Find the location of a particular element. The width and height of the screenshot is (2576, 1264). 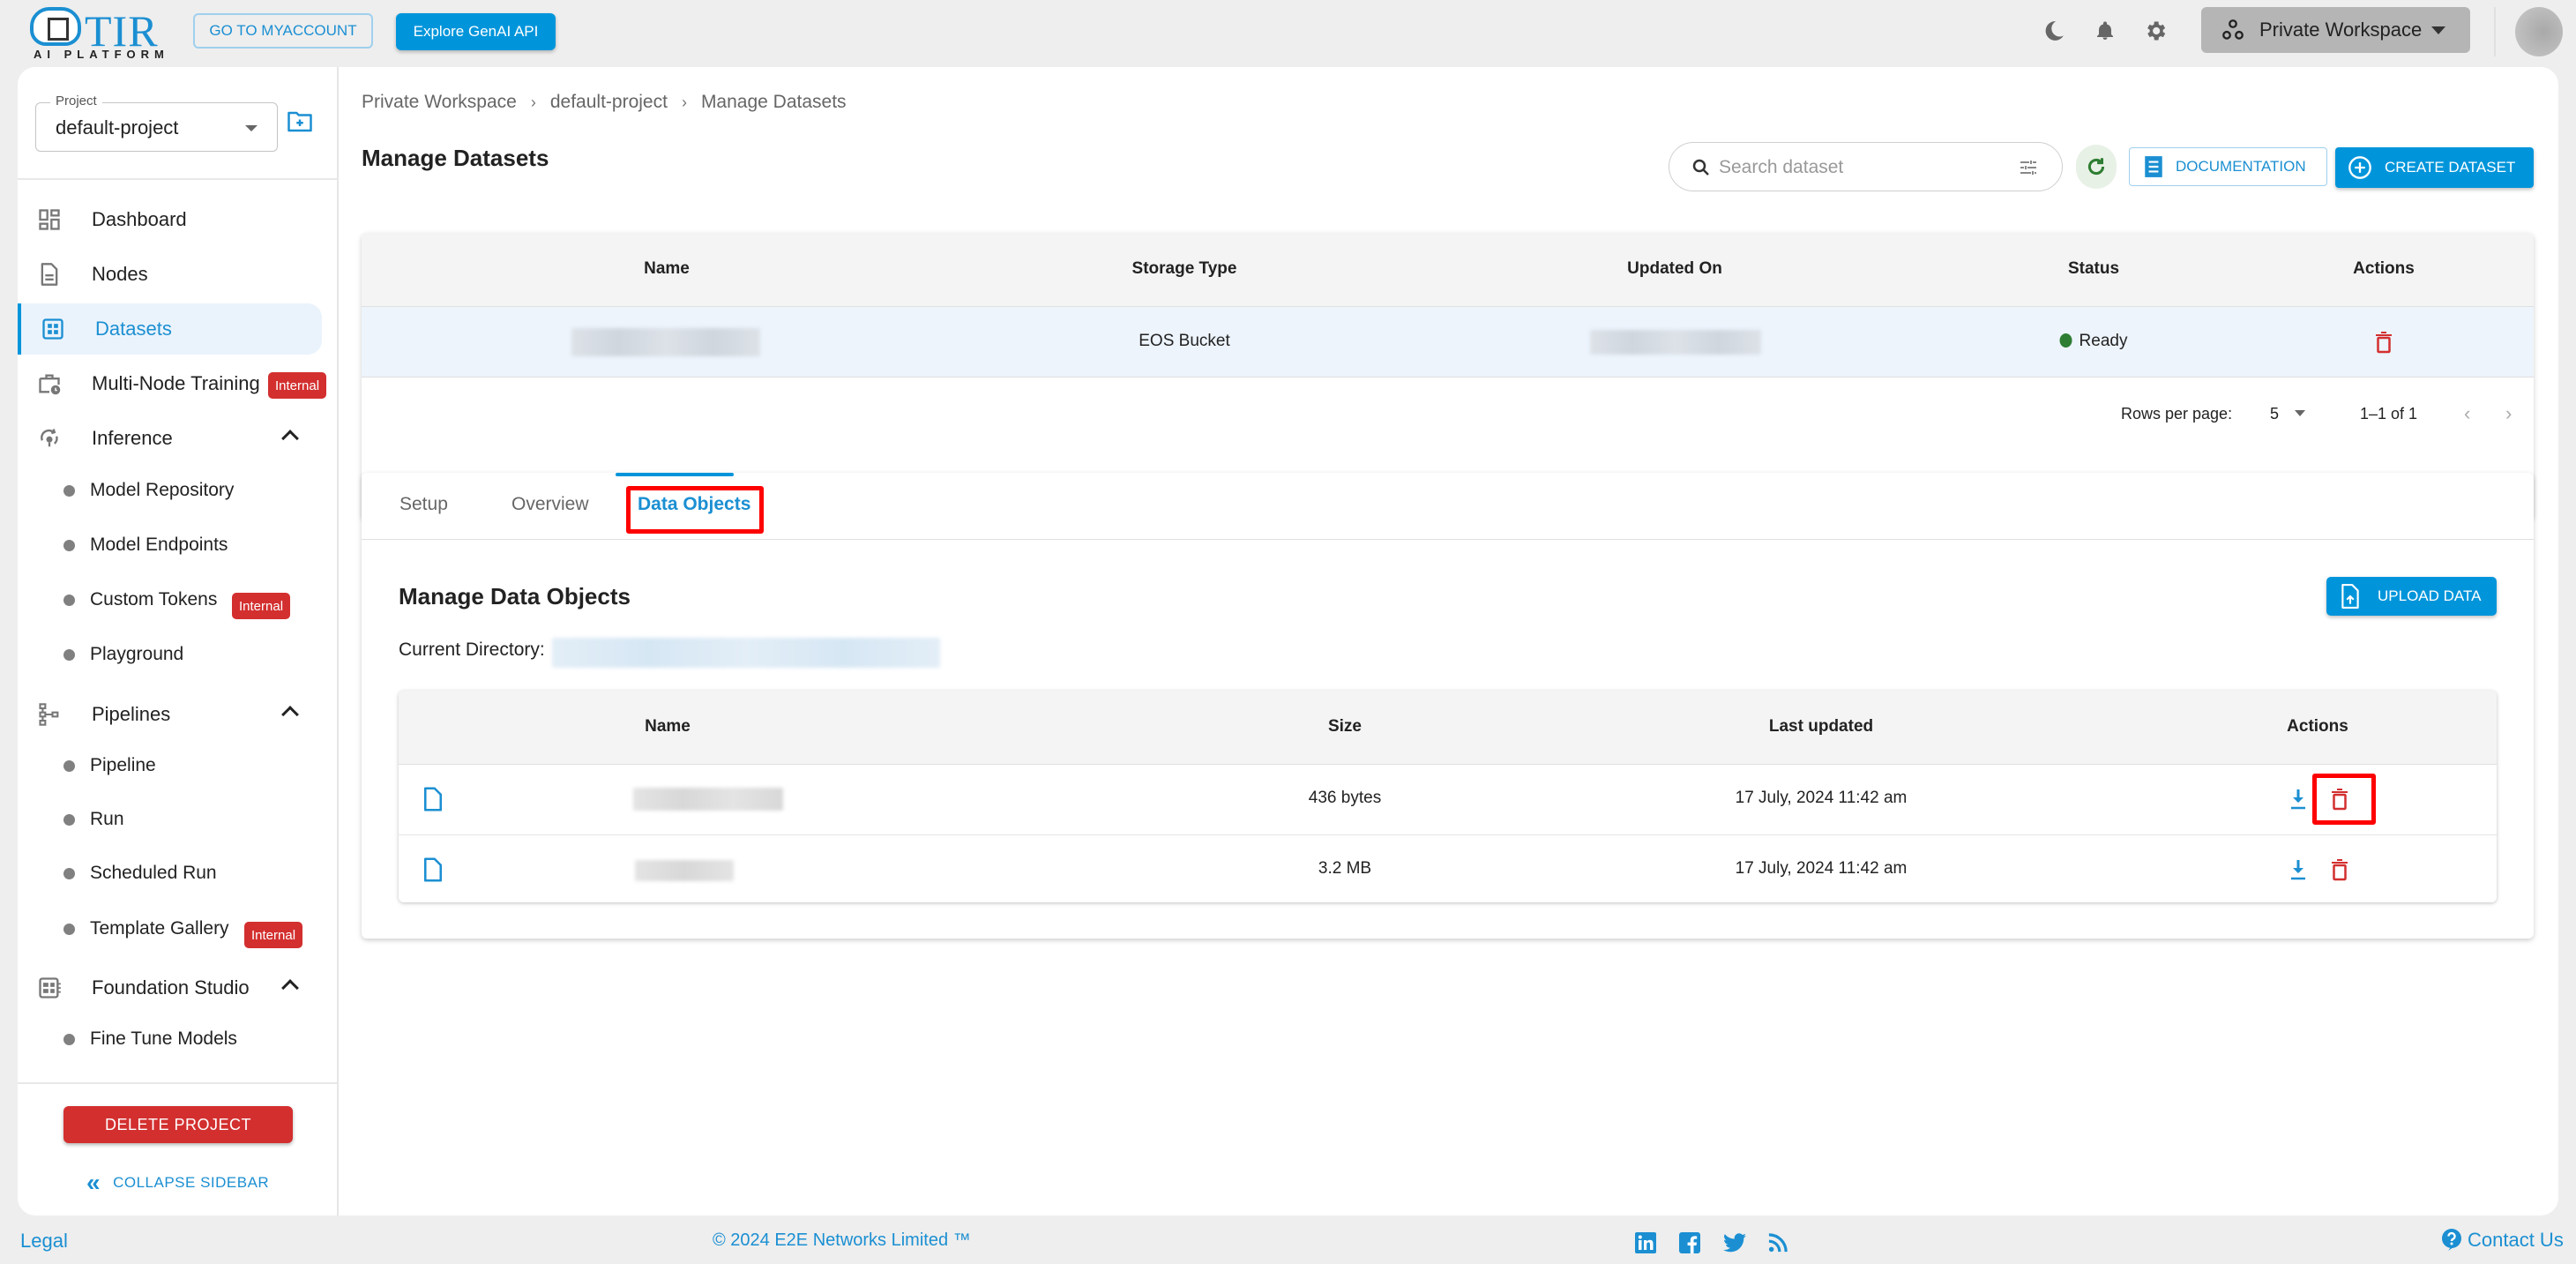

table-row: 436 bytes 17 July, 2024 11:42 am is located at coordinates (1448, 800).